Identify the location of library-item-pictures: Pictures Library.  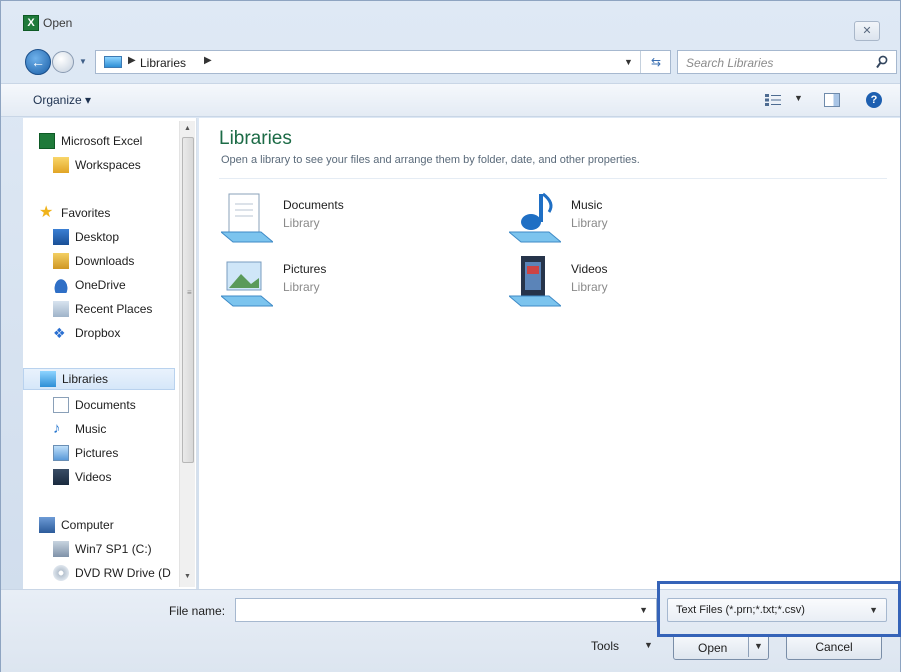
(341, 285).